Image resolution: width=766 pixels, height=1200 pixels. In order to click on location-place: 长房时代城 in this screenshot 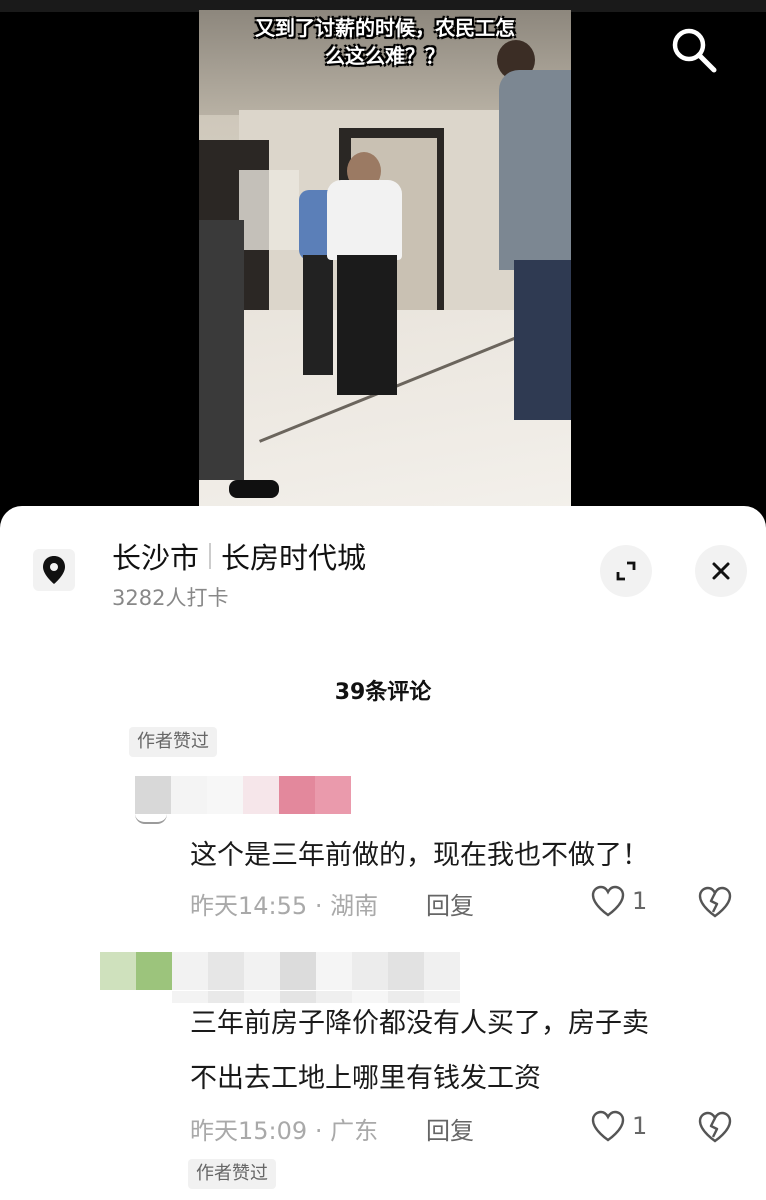, I will do `click(294, 558)`.